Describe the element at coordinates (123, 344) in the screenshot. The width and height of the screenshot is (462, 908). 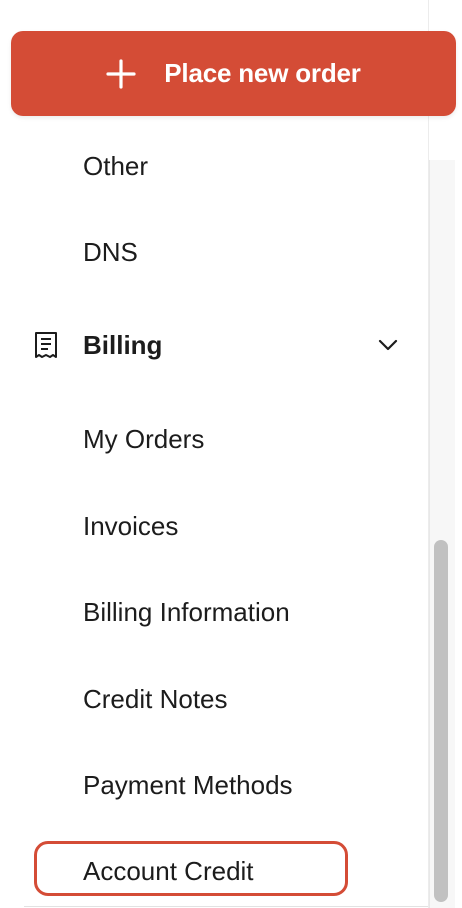
I see `sidebar-section-title: Billing` at that location.